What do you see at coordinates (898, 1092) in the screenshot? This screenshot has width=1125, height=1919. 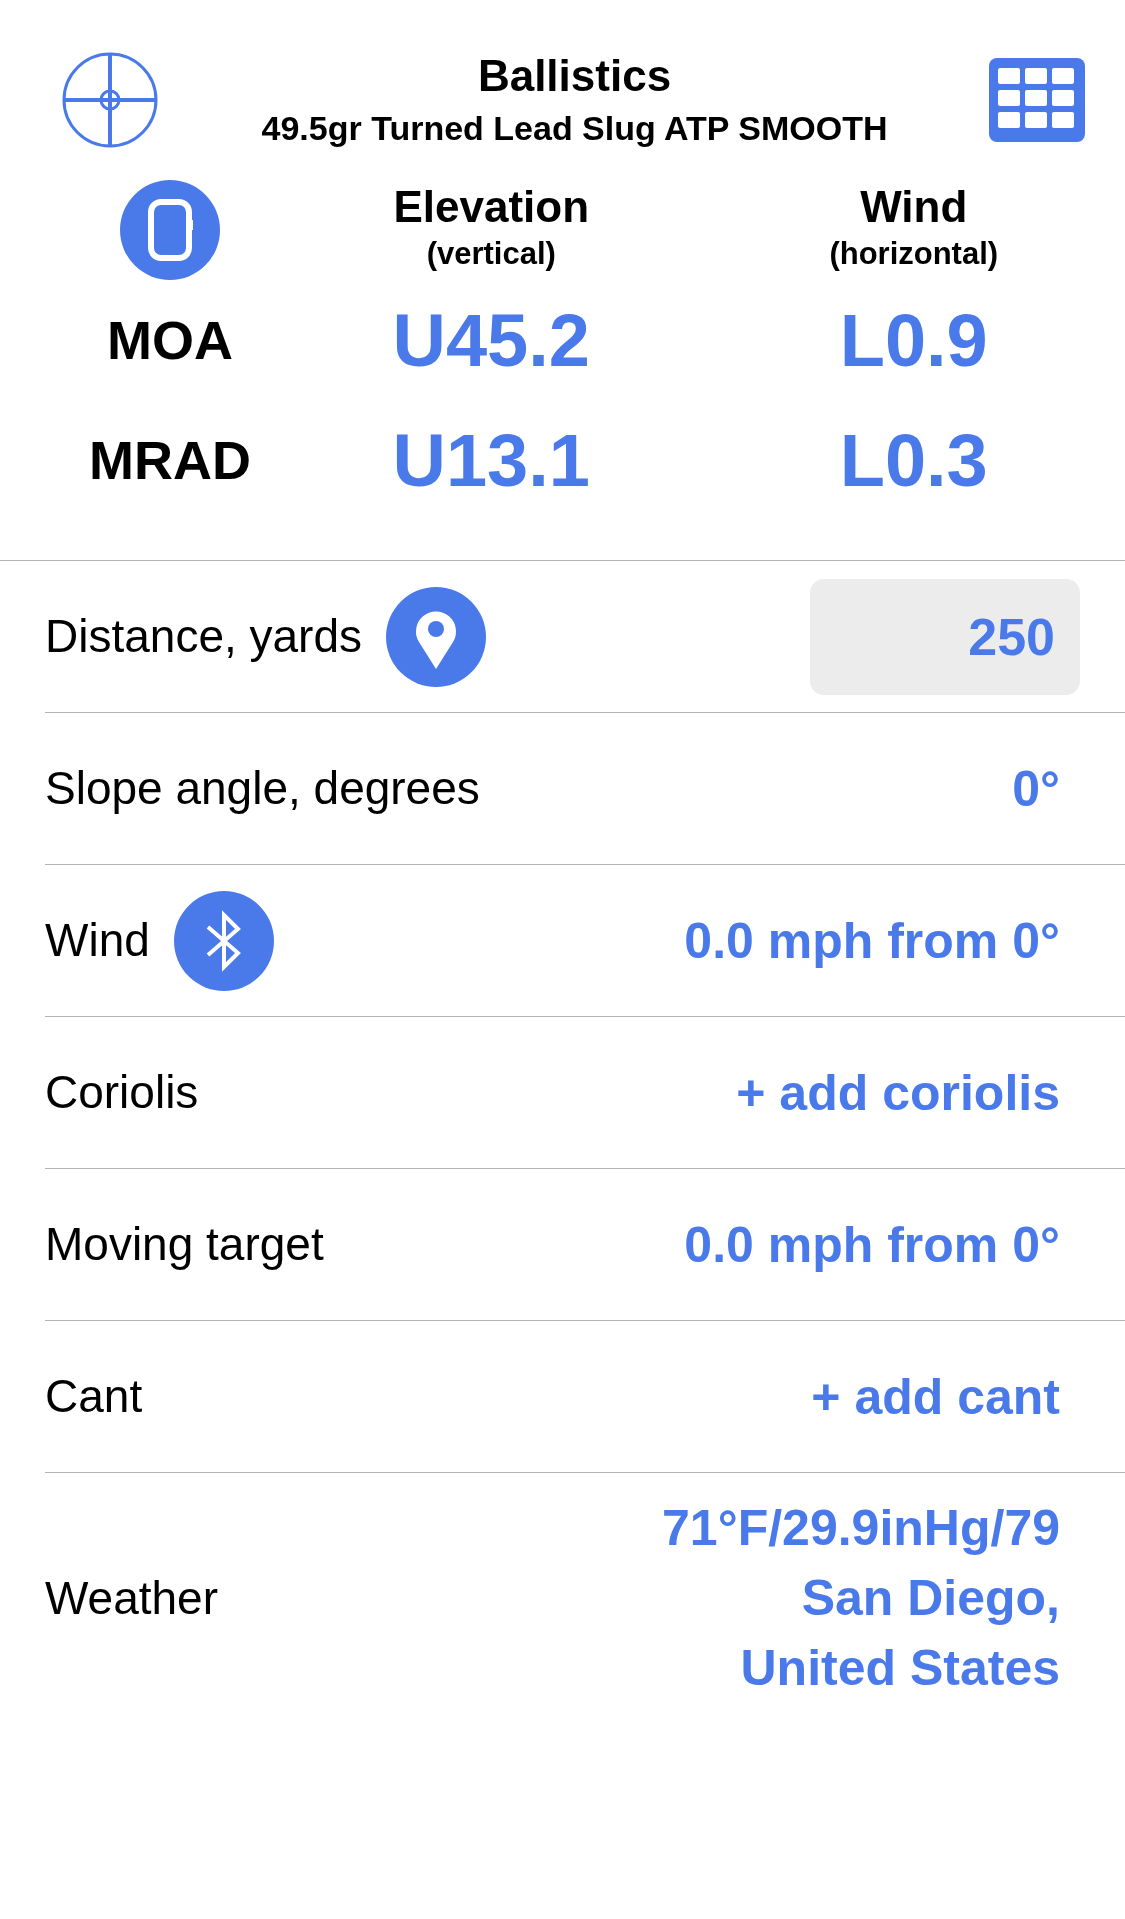 I see `row-value: + add coriolis` at bounding box center [898, 1092].